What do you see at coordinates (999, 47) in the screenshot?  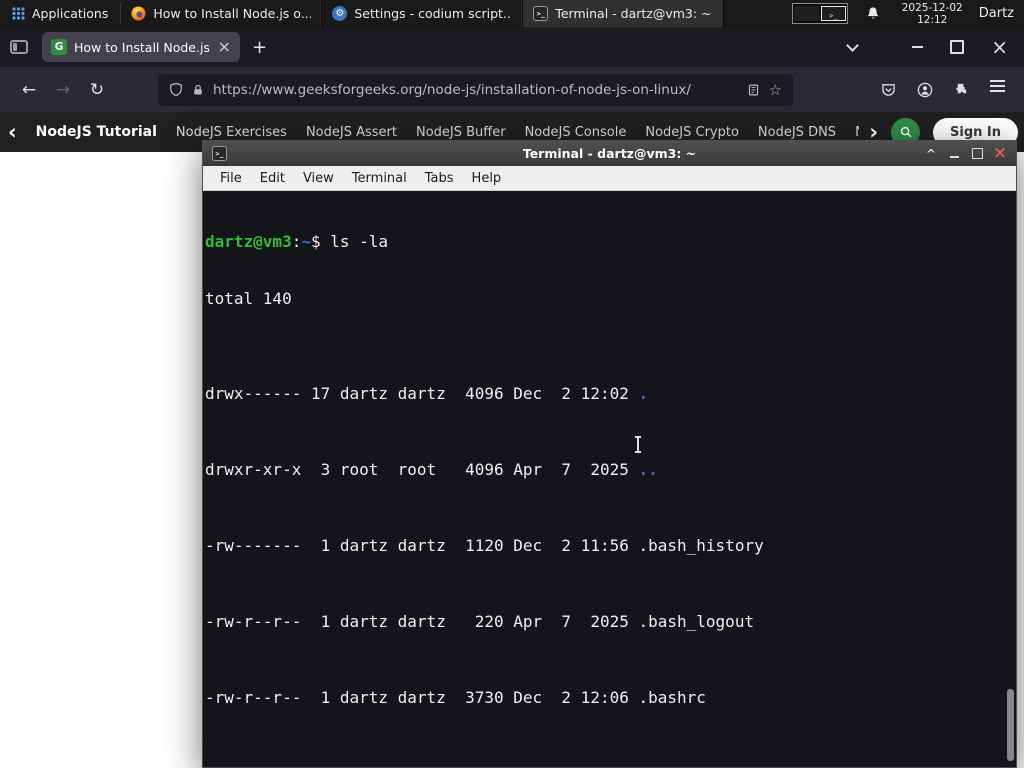 I see `close-button` at bounding box center [999, 47].